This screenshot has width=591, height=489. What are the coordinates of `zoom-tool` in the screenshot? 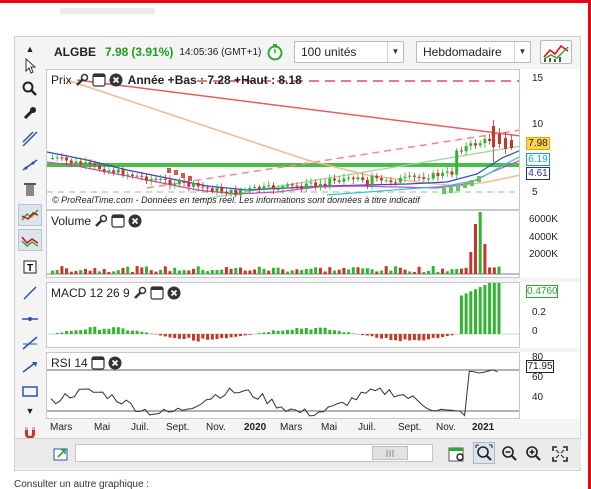 It's located at (30, 89).